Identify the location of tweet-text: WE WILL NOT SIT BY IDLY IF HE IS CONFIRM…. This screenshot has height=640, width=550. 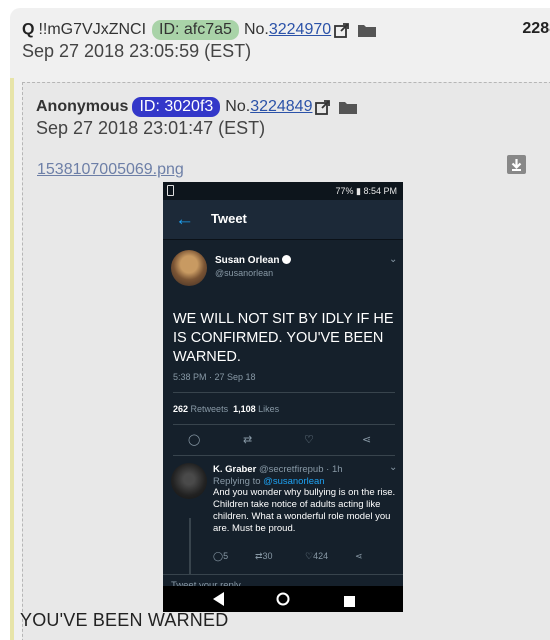
(283, 338).